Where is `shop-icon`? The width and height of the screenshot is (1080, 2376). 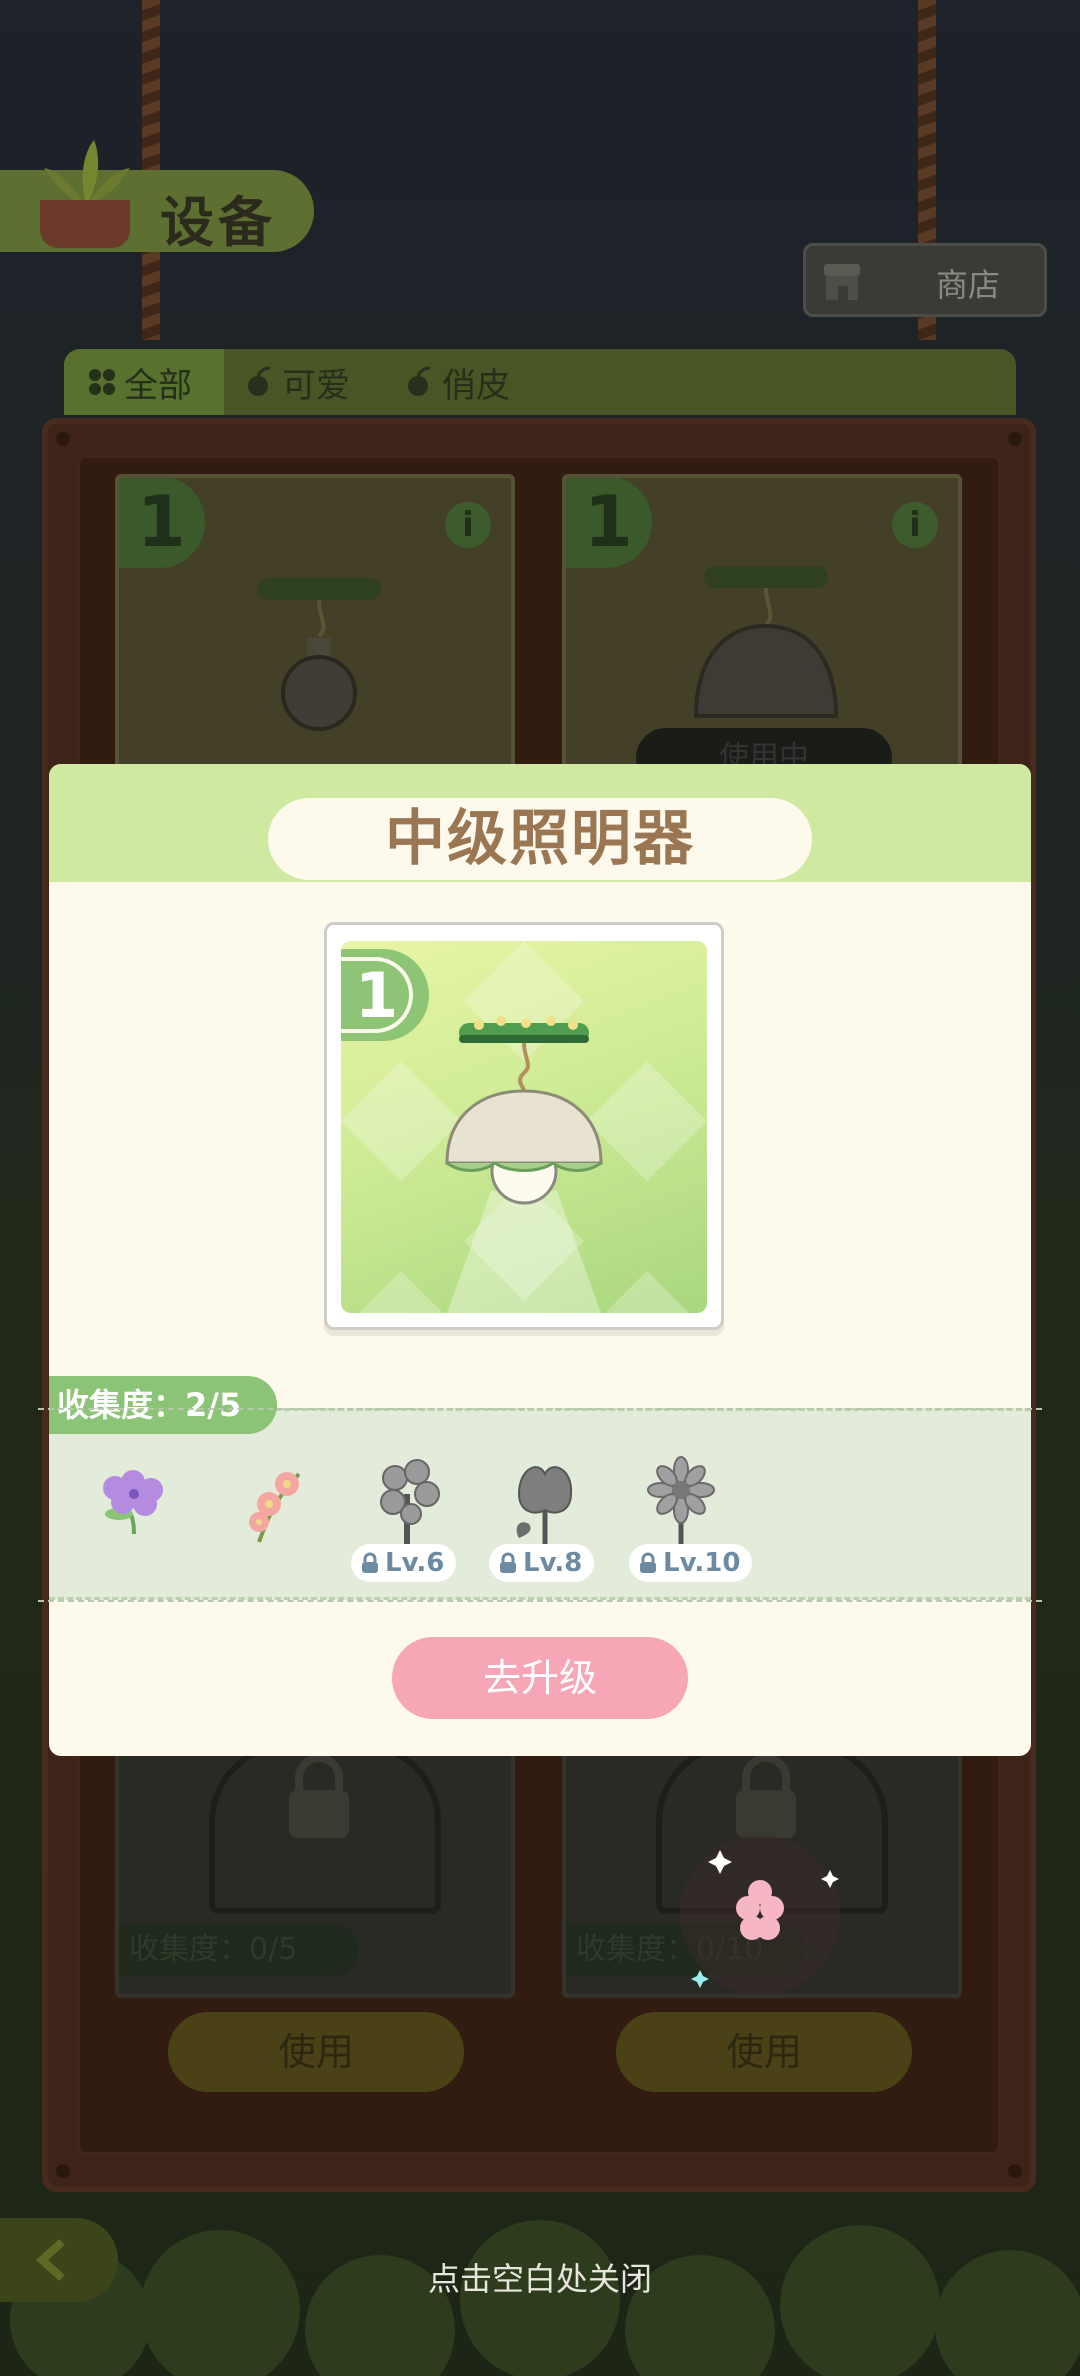 shop-icon is located at coordinates (842, 282).